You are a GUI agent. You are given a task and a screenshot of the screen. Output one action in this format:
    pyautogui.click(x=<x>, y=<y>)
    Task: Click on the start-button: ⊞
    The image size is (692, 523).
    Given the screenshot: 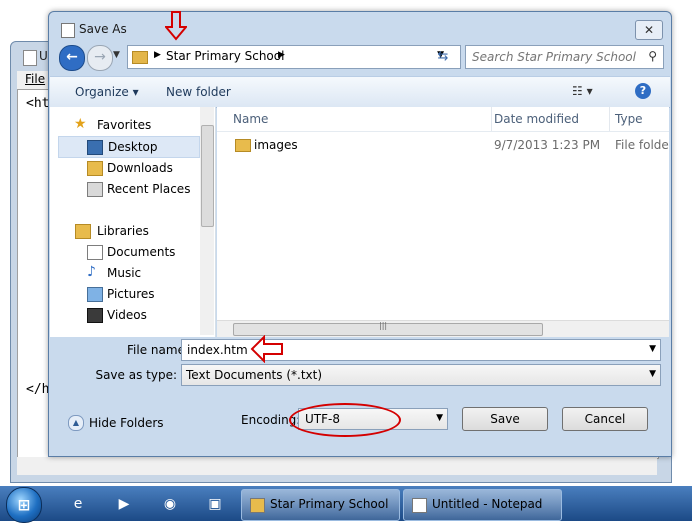 What is the action you would take?
    pyautogui.click(x=24, y=505)
    